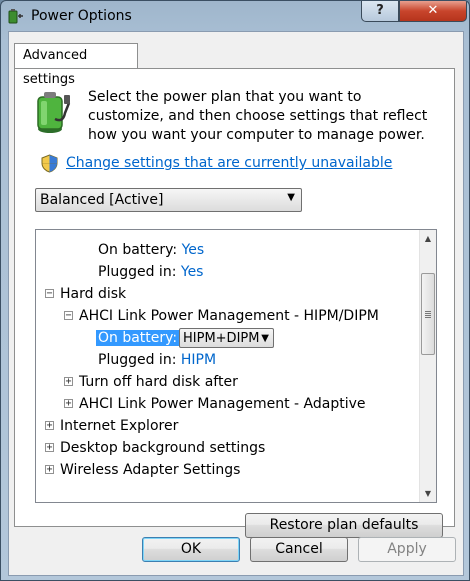 This screenshot has height=581, width=470. Describe the element at coordinates (433, 11) in the screenshot. I see `close-button: ✕` at that location.